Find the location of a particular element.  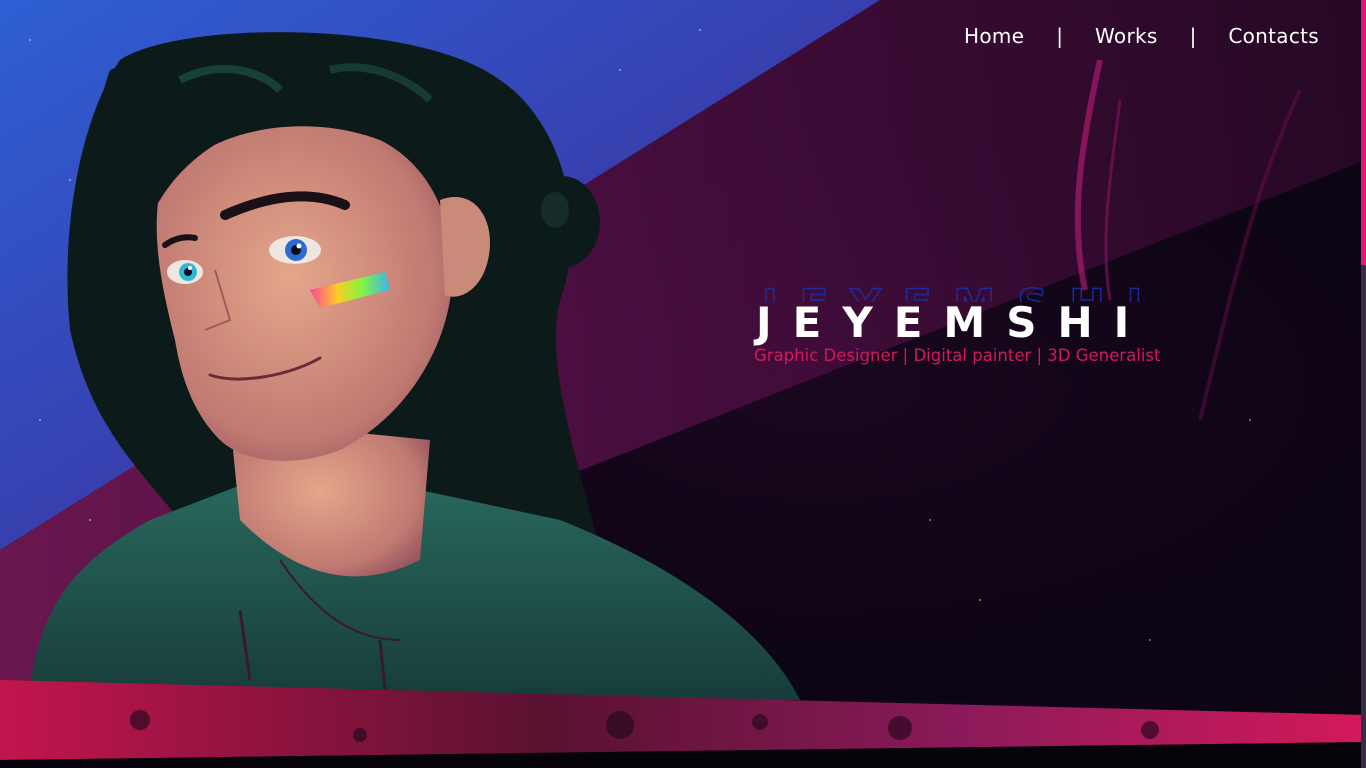

top-navigation: Home | Works | Contacts is located at coordinates (1141, 36).